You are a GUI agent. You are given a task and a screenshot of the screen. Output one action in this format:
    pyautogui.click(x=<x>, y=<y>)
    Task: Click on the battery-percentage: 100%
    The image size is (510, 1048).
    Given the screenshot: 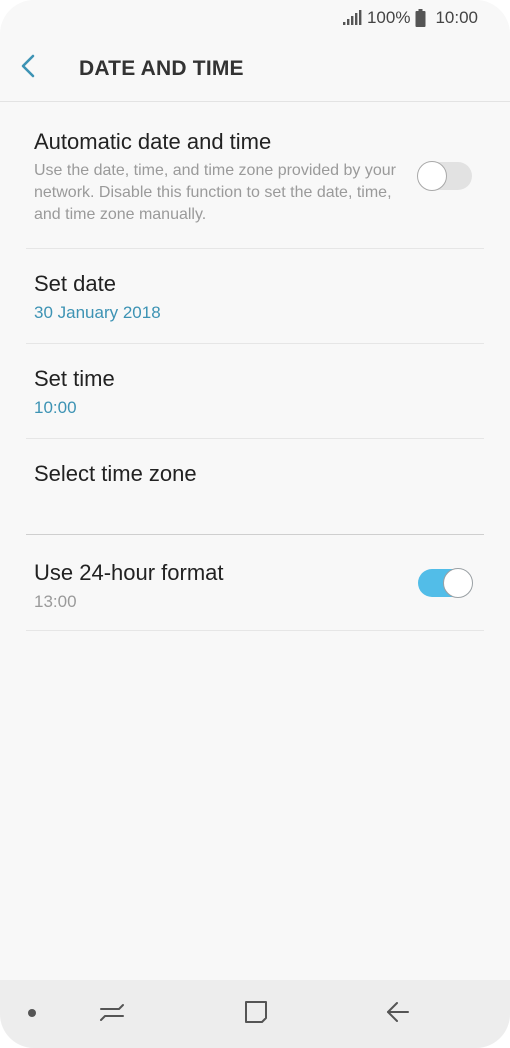 What is the action you would take?
    pyautogui.click(x=388, y=17)
    